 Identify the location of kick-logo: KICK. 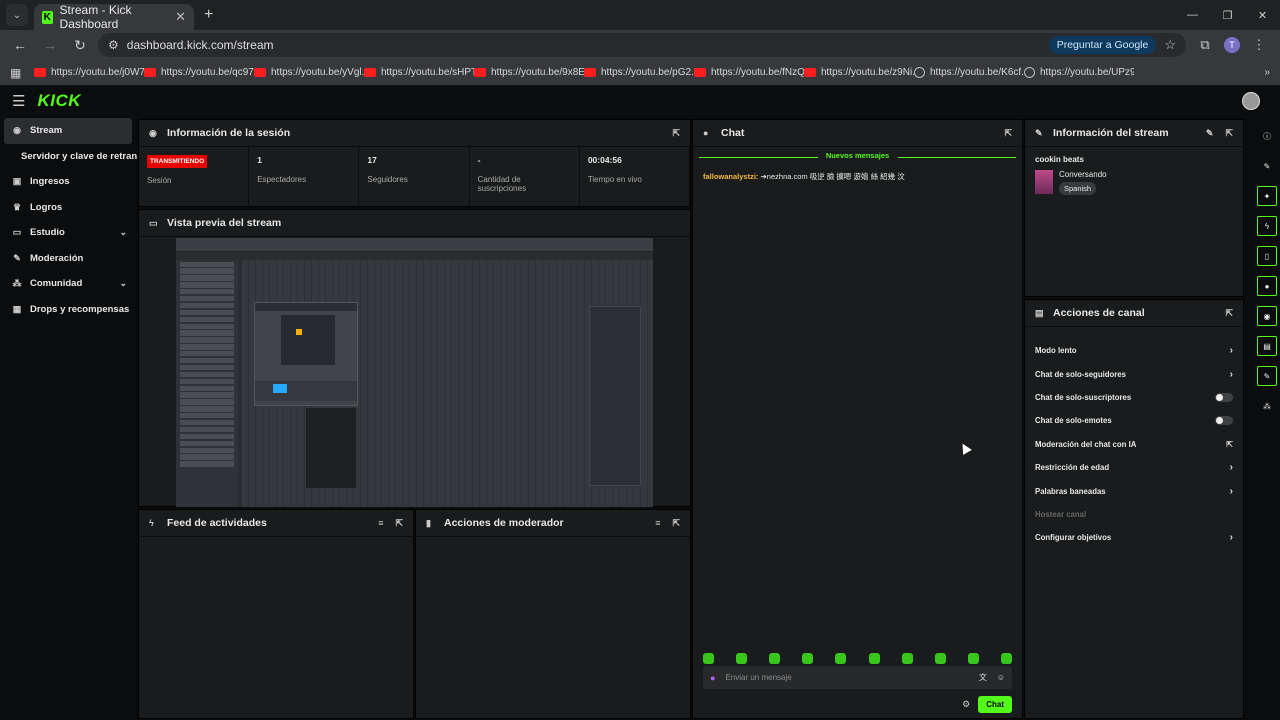
(59, 101).